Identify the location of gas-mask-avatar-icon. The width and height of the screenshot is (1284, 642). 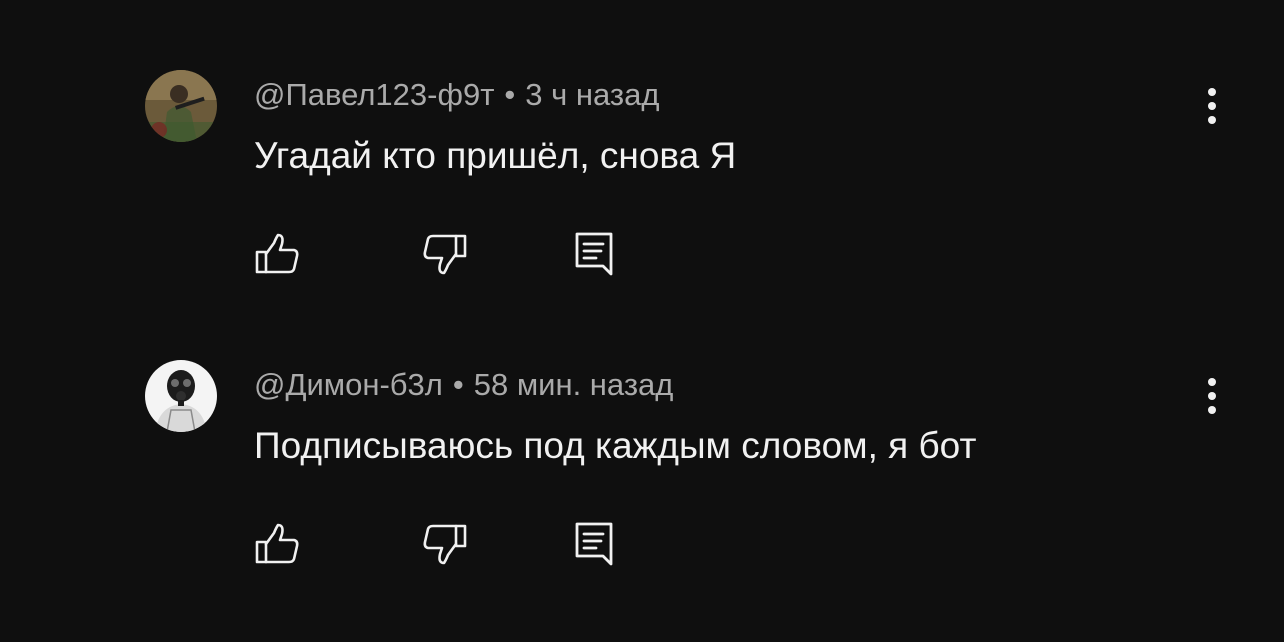
(181, 396).